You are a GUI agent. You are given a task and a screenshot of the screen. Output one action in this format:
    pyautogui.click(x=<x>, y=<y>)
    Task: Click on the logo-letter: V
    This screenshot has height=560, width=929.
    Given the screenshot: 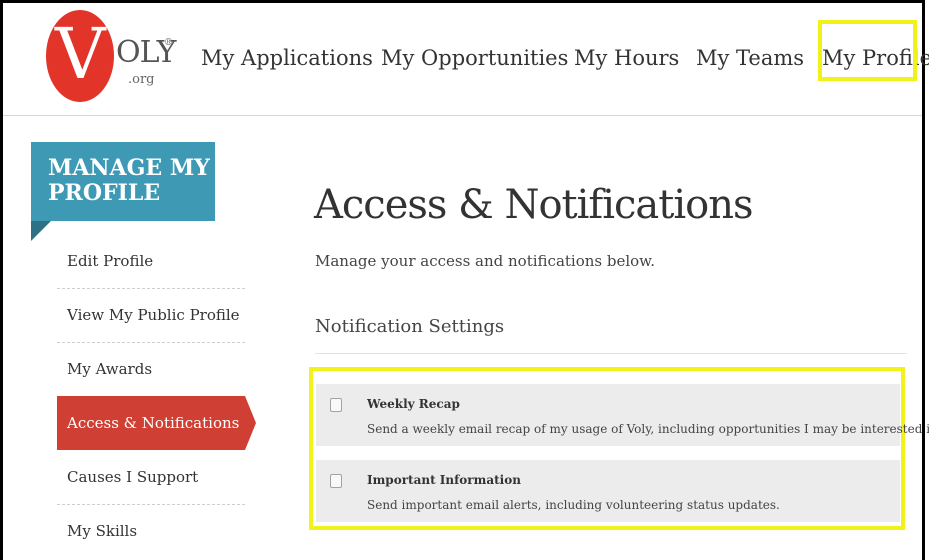 What is the action you would take?
    pyautogui.click(x=80, y=54)
    